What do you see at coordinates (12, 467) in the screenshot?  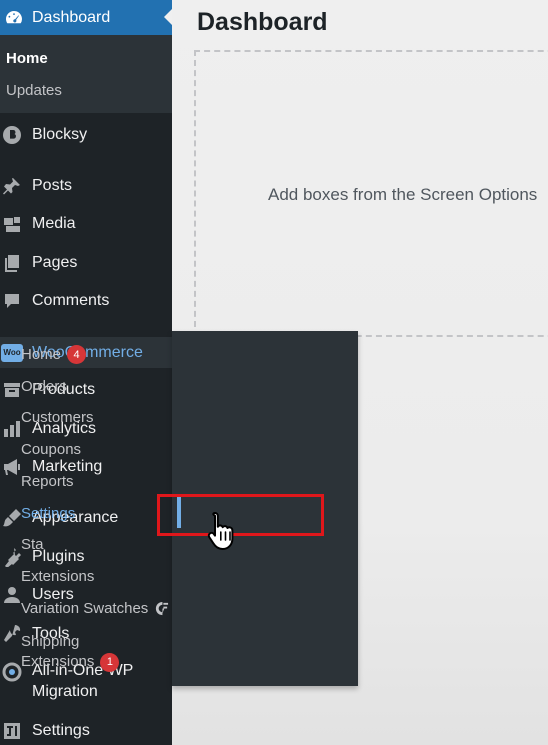 I see `megaphone-icon` at bounding box center [12, 467].